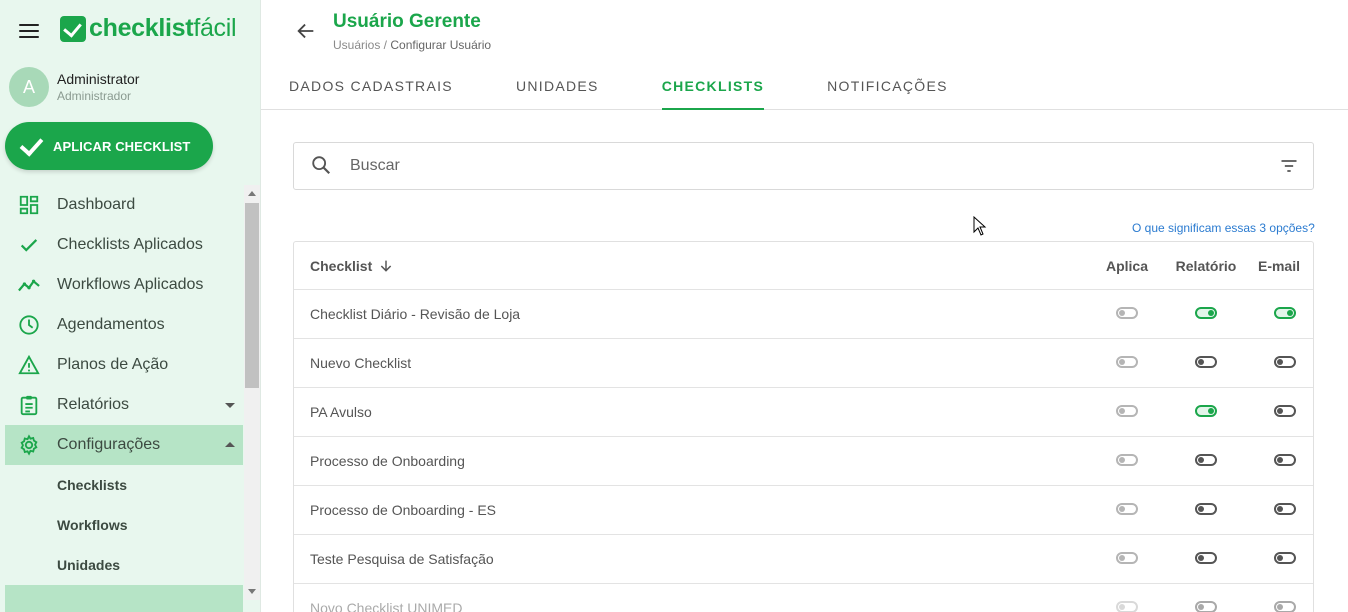 The image size is (1348, 612). I want to click on user-name: Administrator, so click(98, 79).